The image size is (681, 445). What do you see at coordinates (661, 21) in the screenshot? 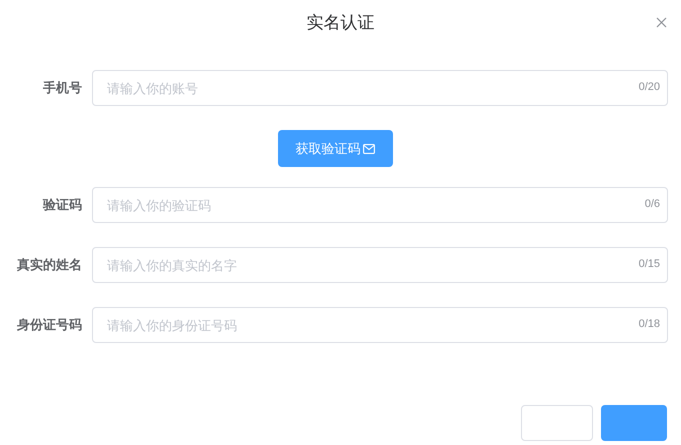
I see `close-icon` at bounding box center [661, 21].